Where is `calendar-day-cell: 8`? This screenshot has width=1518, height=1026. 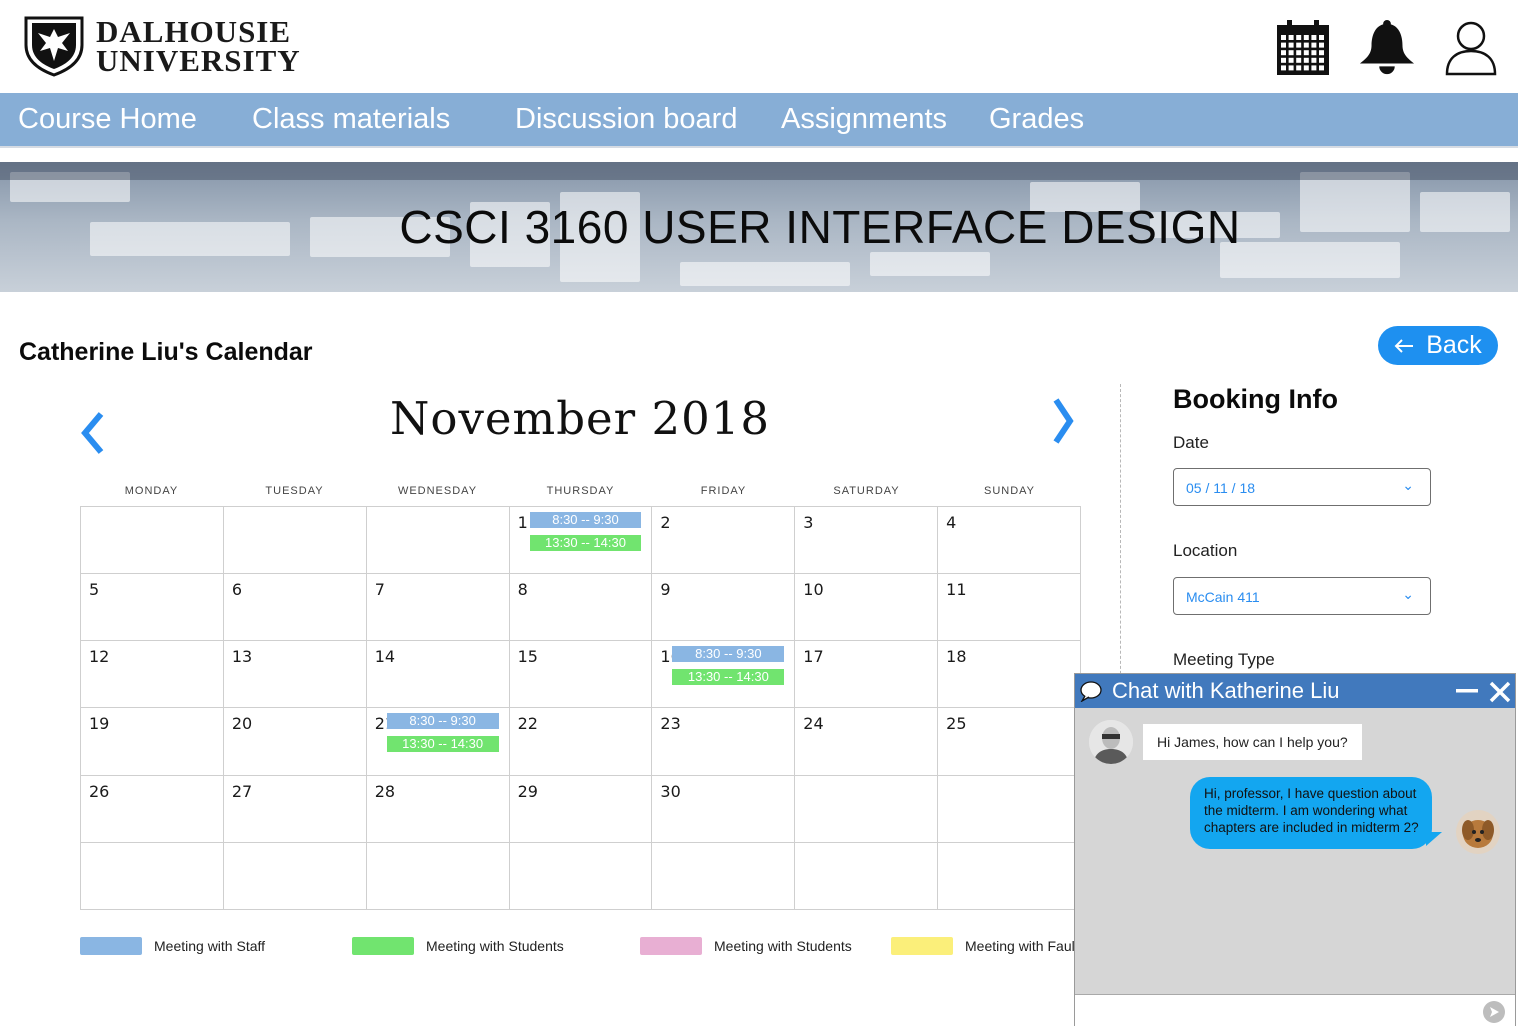
calendar-day-cell: 8 is located at coordinates (581, 608).